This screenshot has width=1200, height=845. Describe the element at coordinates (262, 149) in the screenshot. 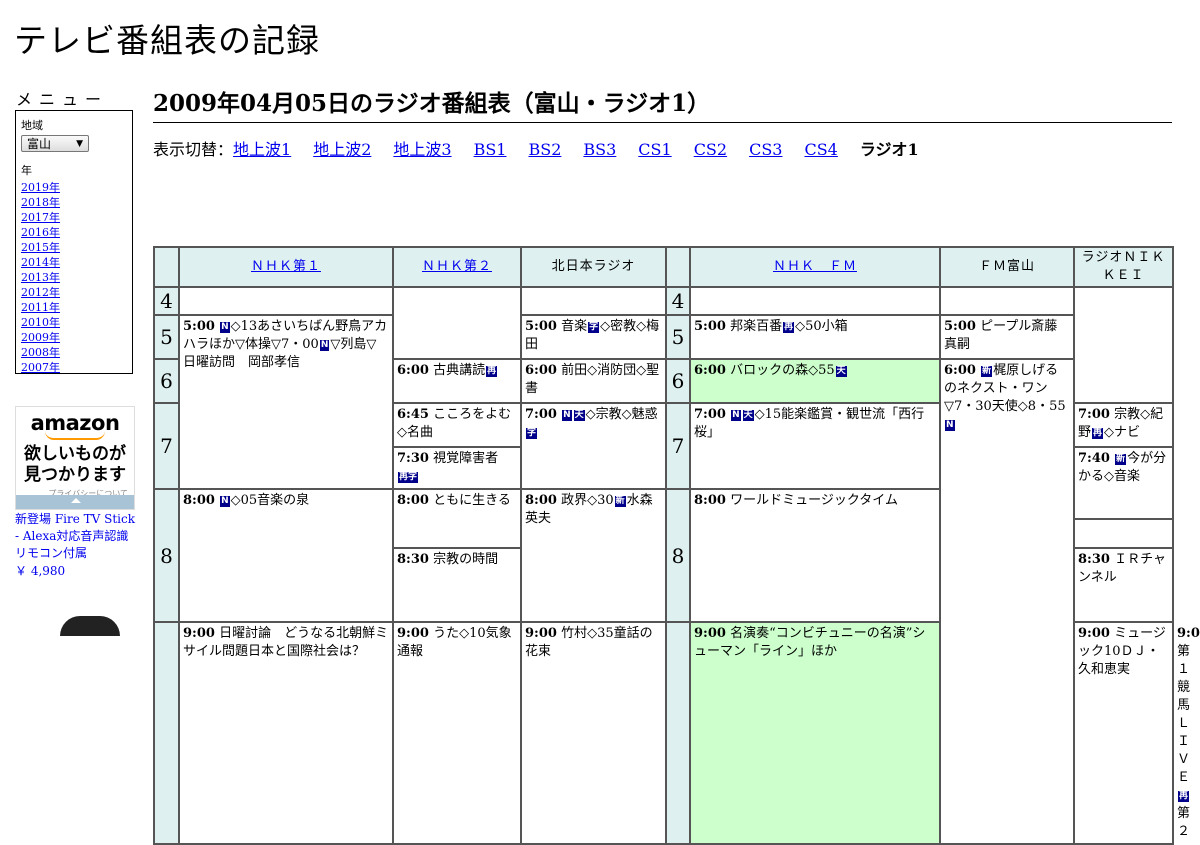

I see `switch-link-chijo1: 地上波1` at that location.